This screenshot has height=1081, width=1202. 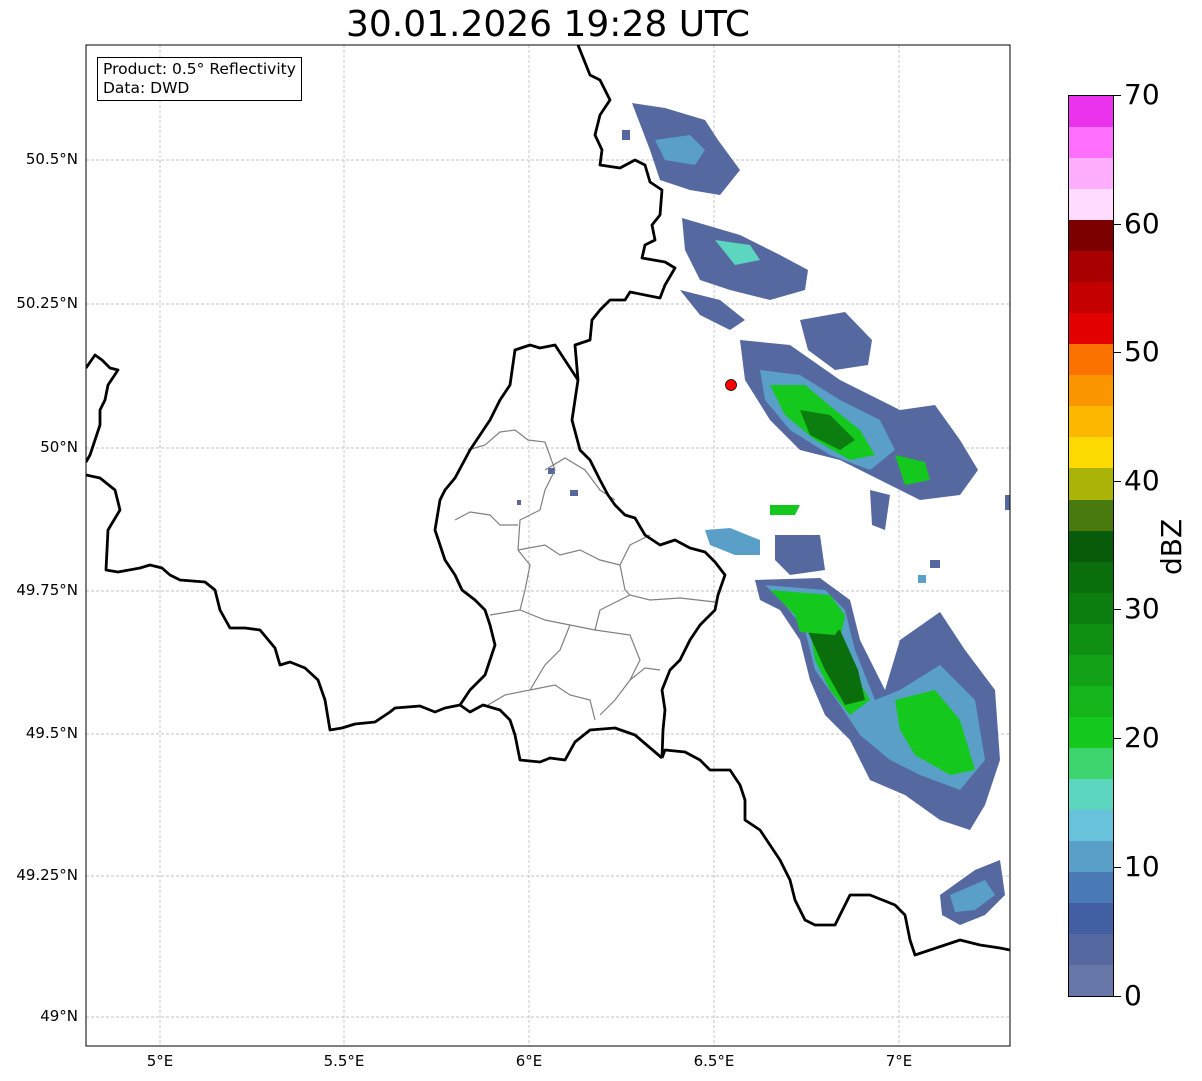 I want to click on colorbar-label: 40, so click(x=1142, y=480).